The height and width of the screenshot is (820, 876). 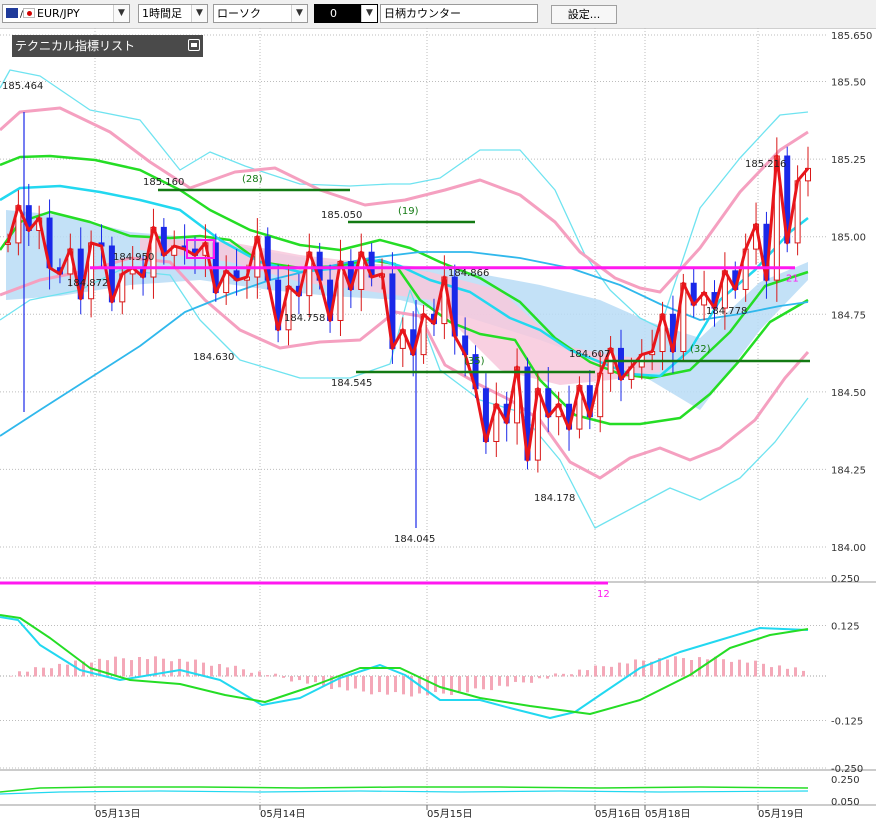 I want to click on y-axis-label: 185.650, so click(x=851, y=36).